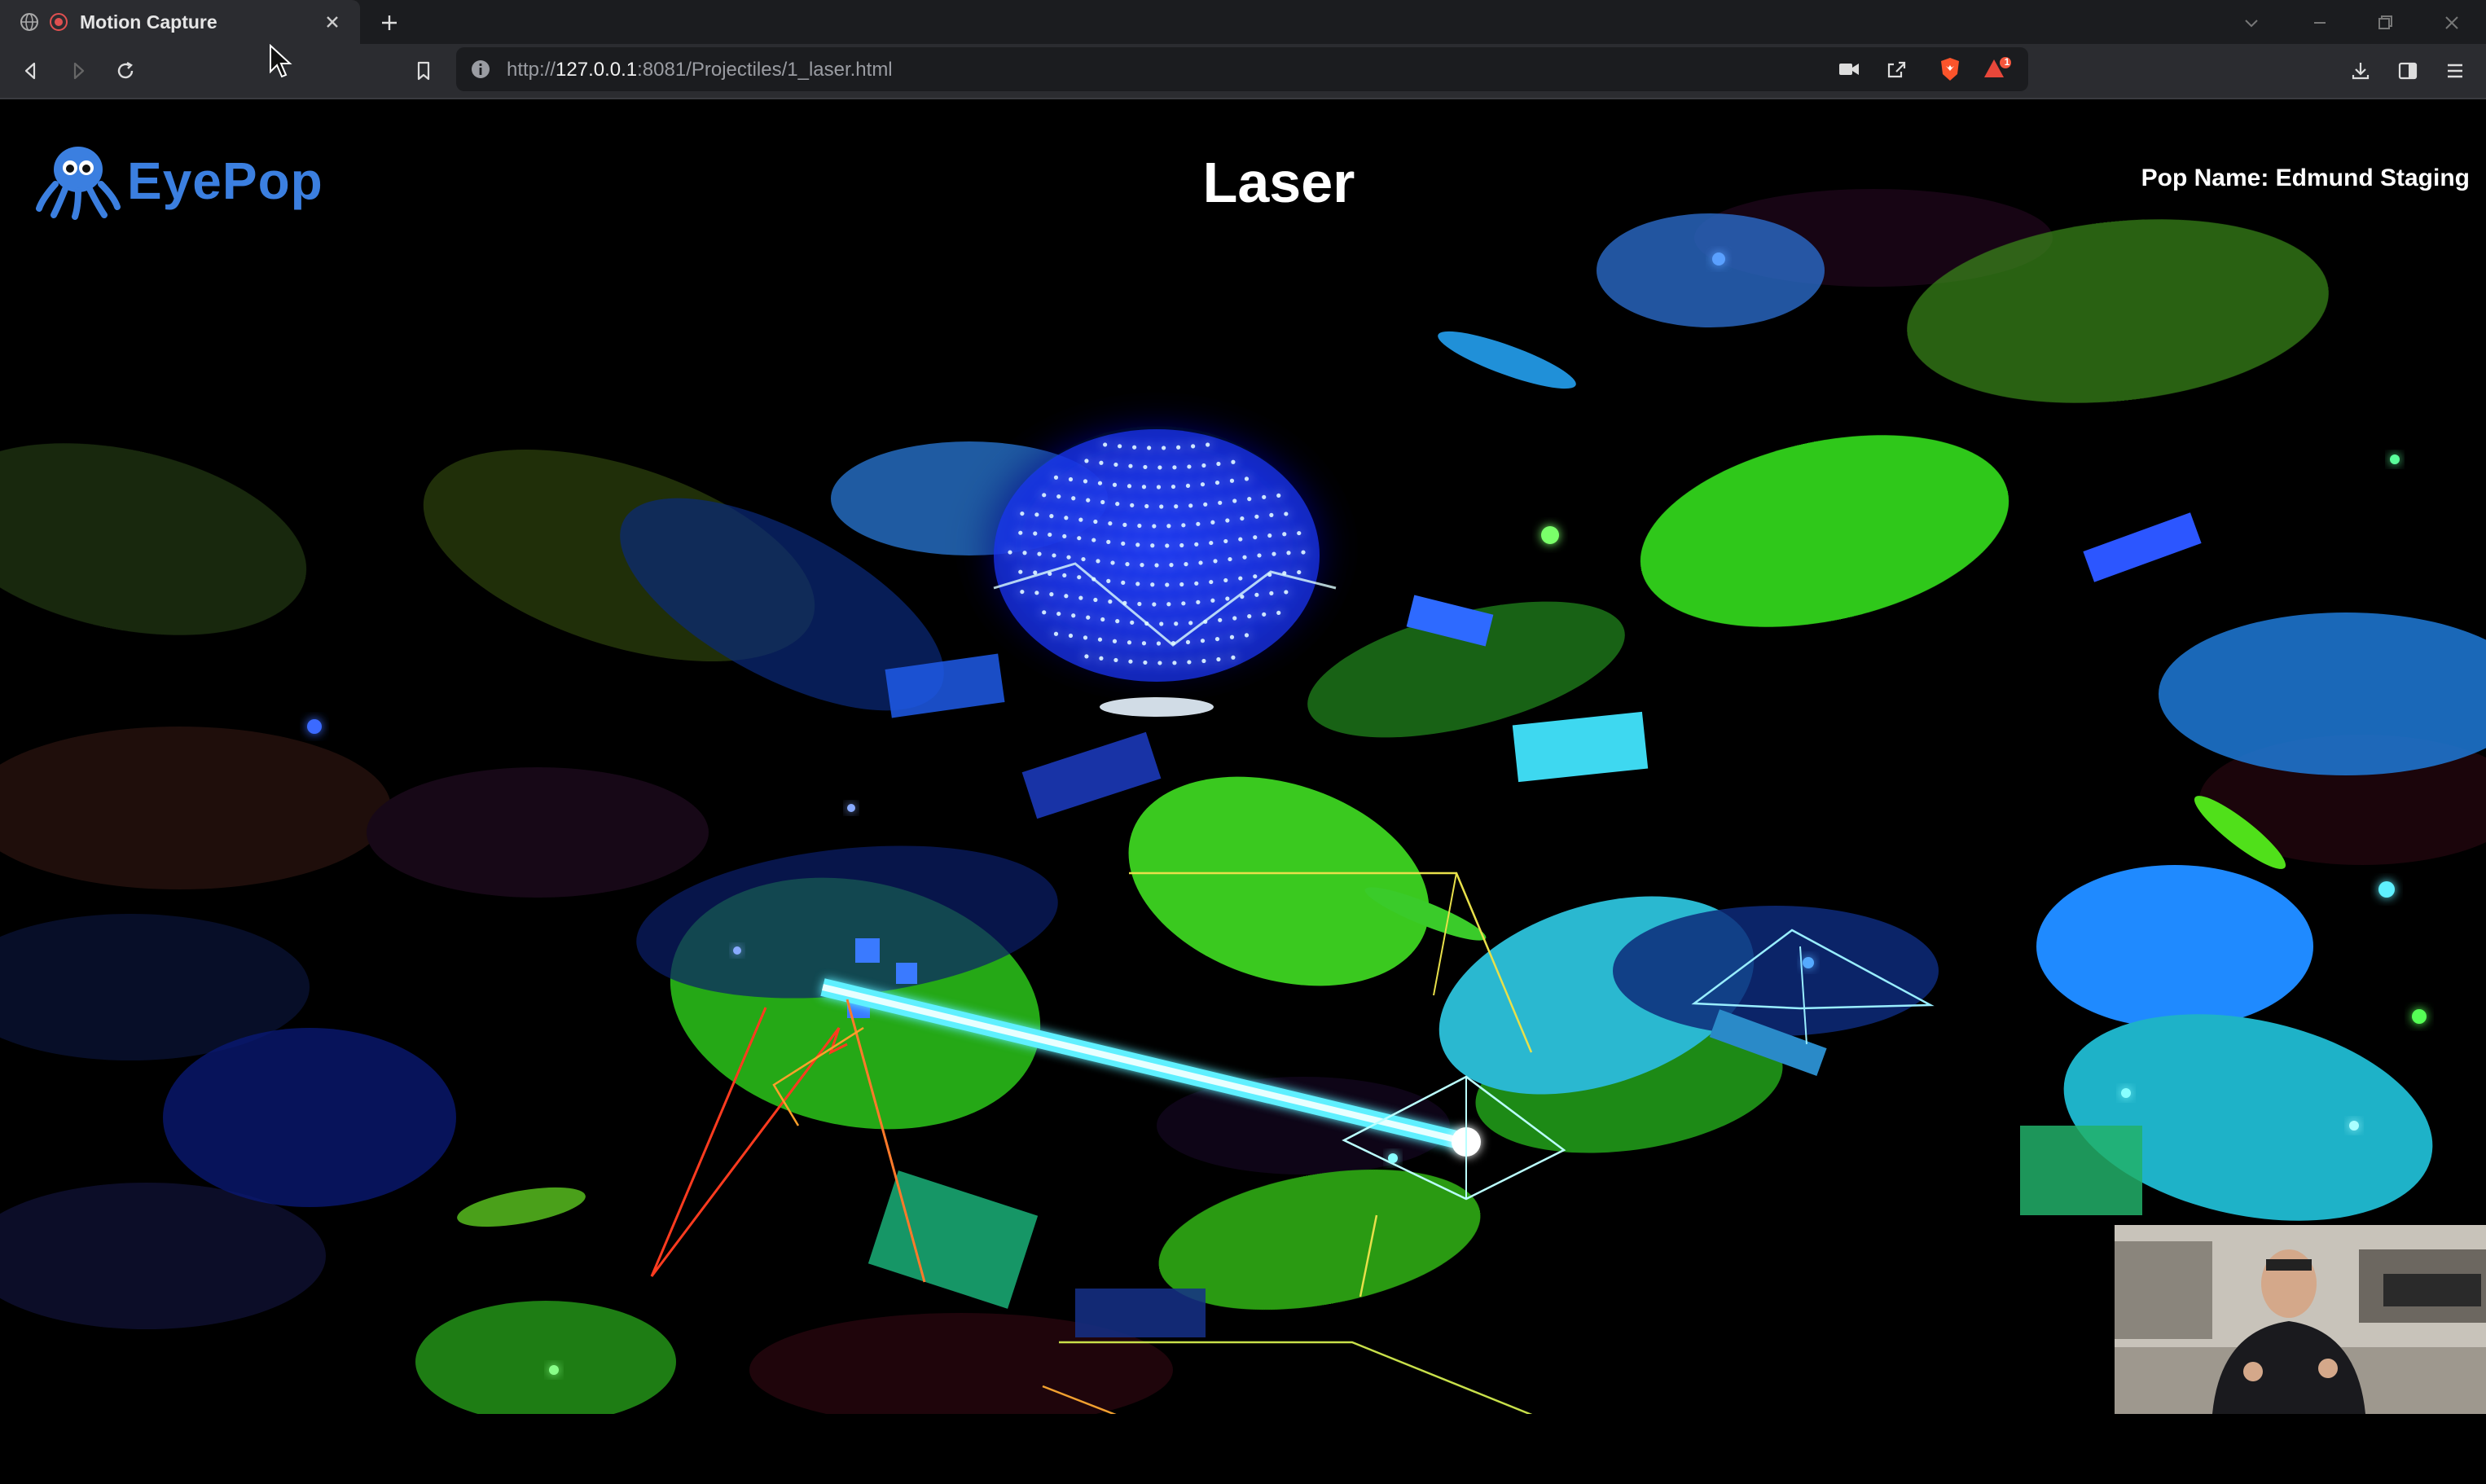 The height and width of the screenshot is (1484, 2486). Describe the element at coordinates (281, 61) in the screenshot. I see `cursor-icon` at that location.